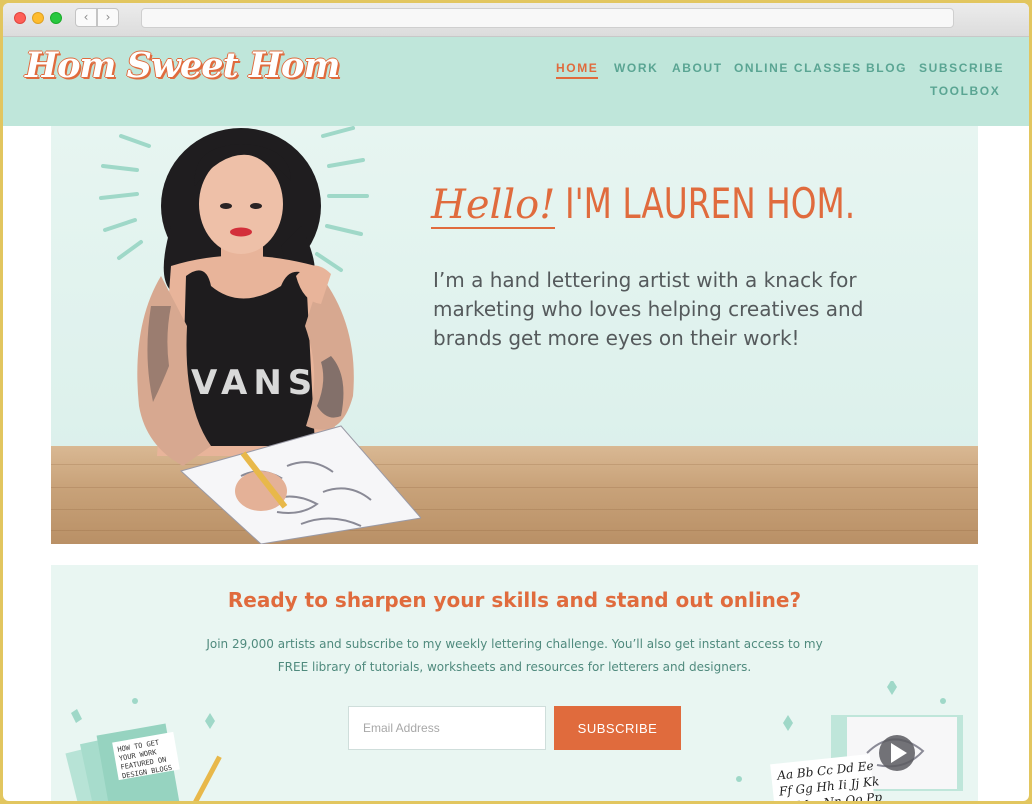 The image size is (1032, 804). I want to click on hello-script: Hello!, so click(493, 205).